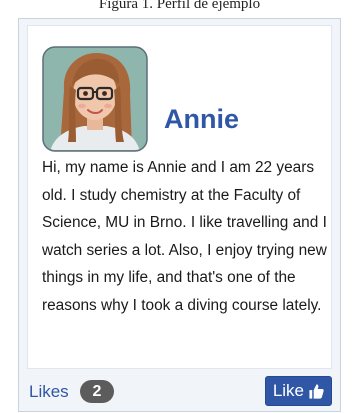 This screenshot has width=359, height=413. Describe the element at coordinates (49, 391) in the screenshot. I see `likes-label: Likes` at that location.